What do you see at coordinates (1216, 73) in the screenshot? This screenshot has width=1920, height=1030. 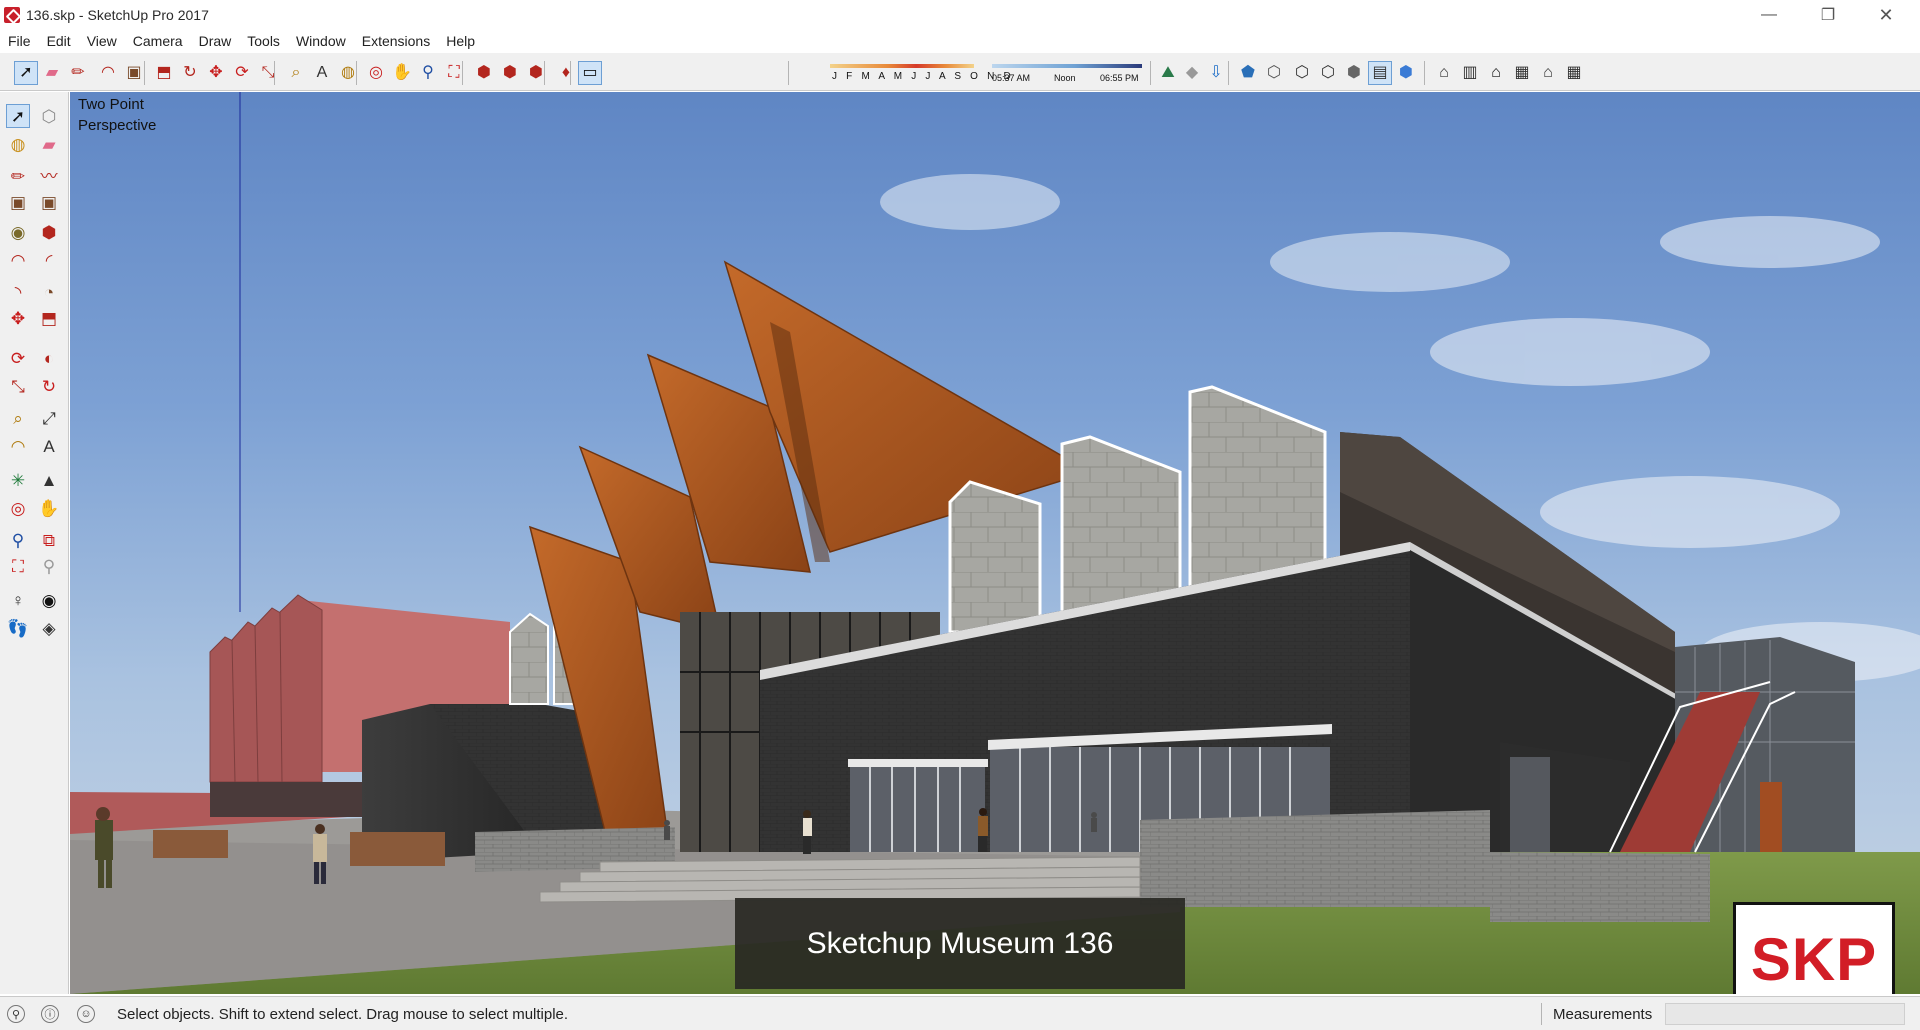 I see `get-photo-texture-icon: ⇩` at bounding box center [1216, 73].